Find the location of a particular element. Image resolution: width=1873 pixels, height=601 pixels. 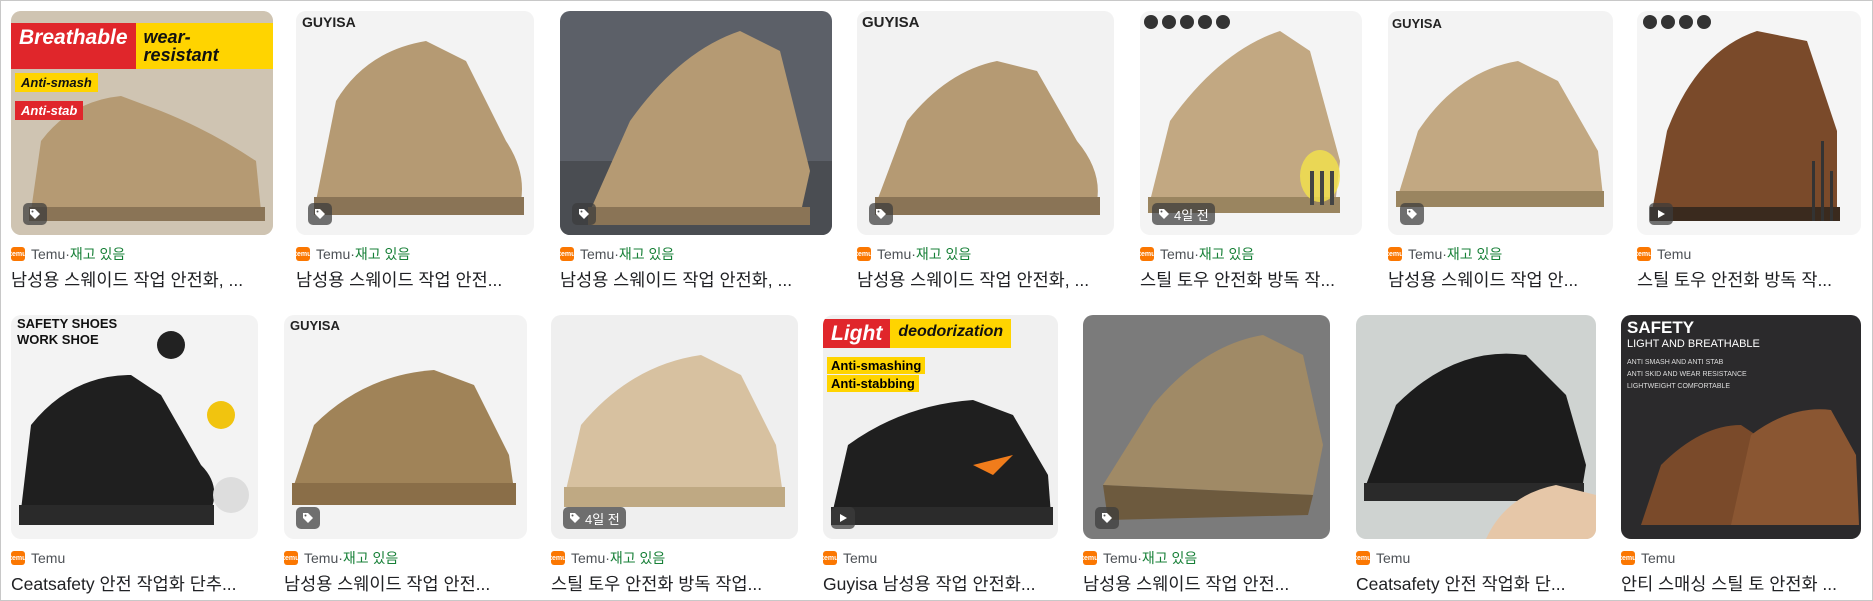

play-icon is located at coordinates (843, 518).